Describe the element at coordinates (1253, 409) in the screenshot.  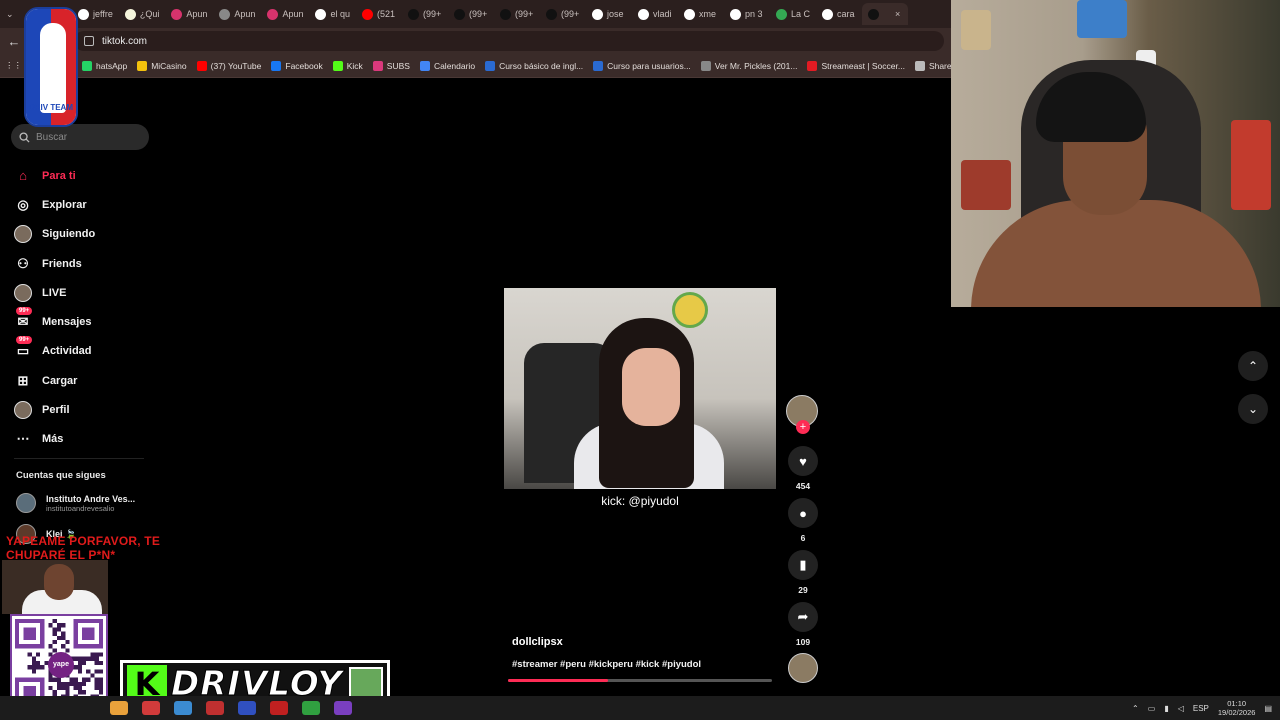
I see `chevron-down-icon: ⌄` at that location.